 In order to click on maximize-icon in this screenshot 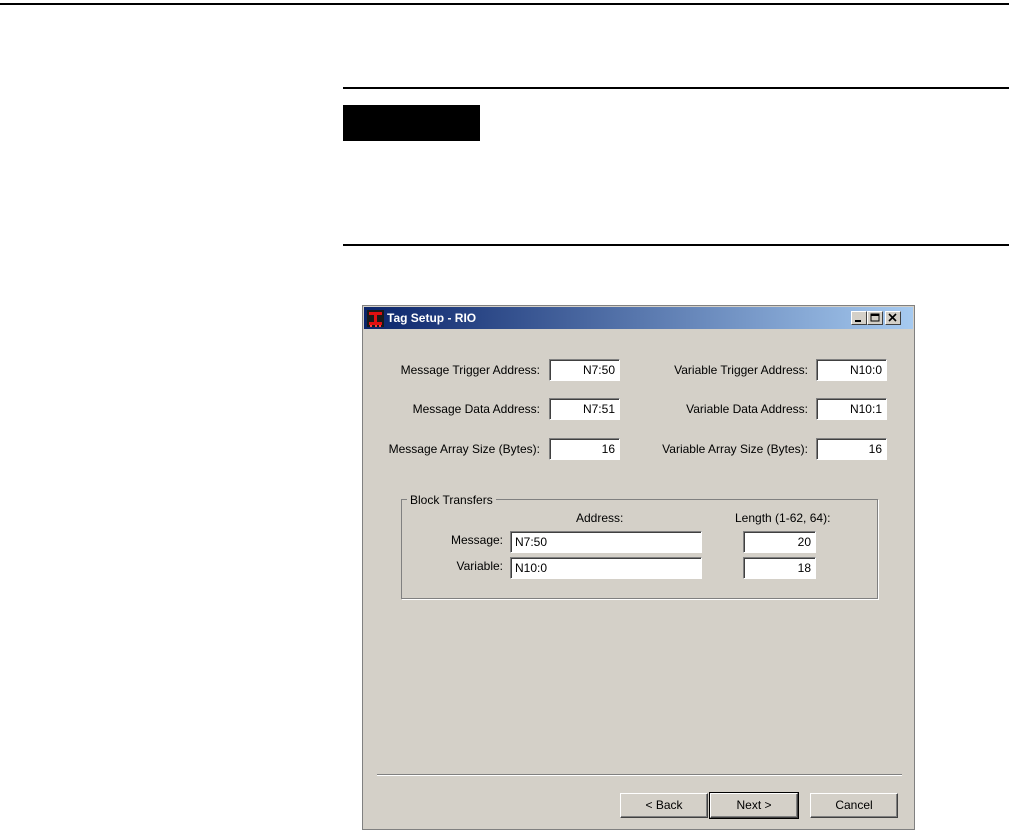, I will do `click(875, 317)`.